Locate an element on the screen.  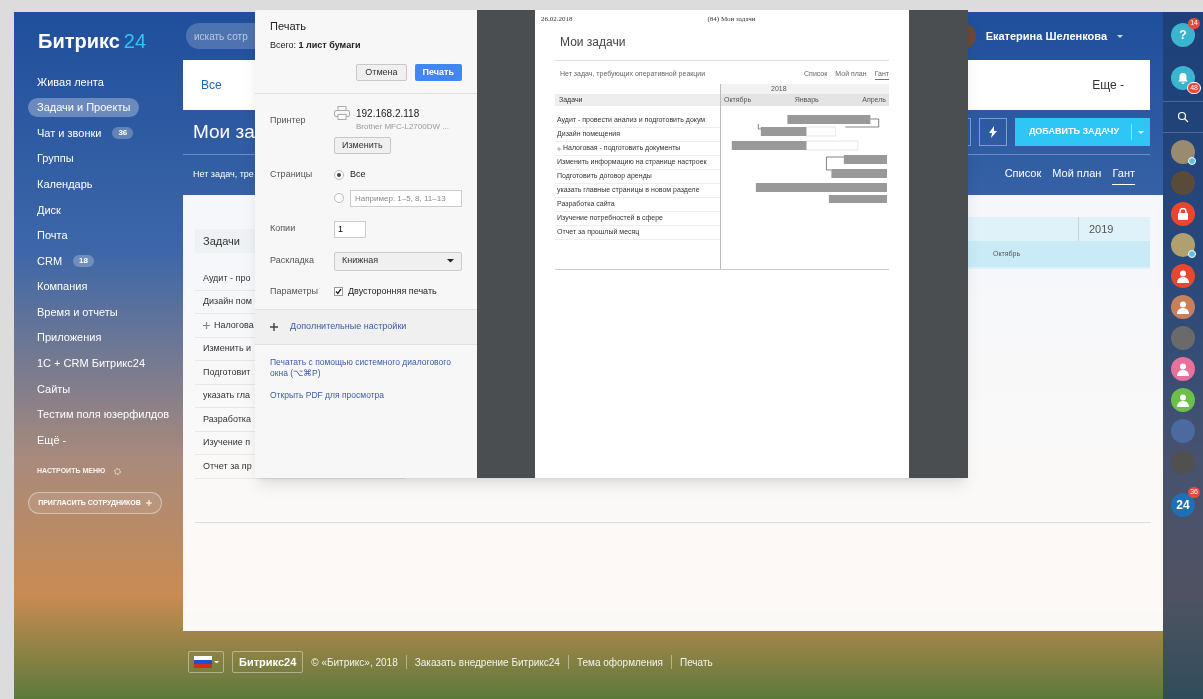
menu-item: CRM is located at coordinates (50, 261).